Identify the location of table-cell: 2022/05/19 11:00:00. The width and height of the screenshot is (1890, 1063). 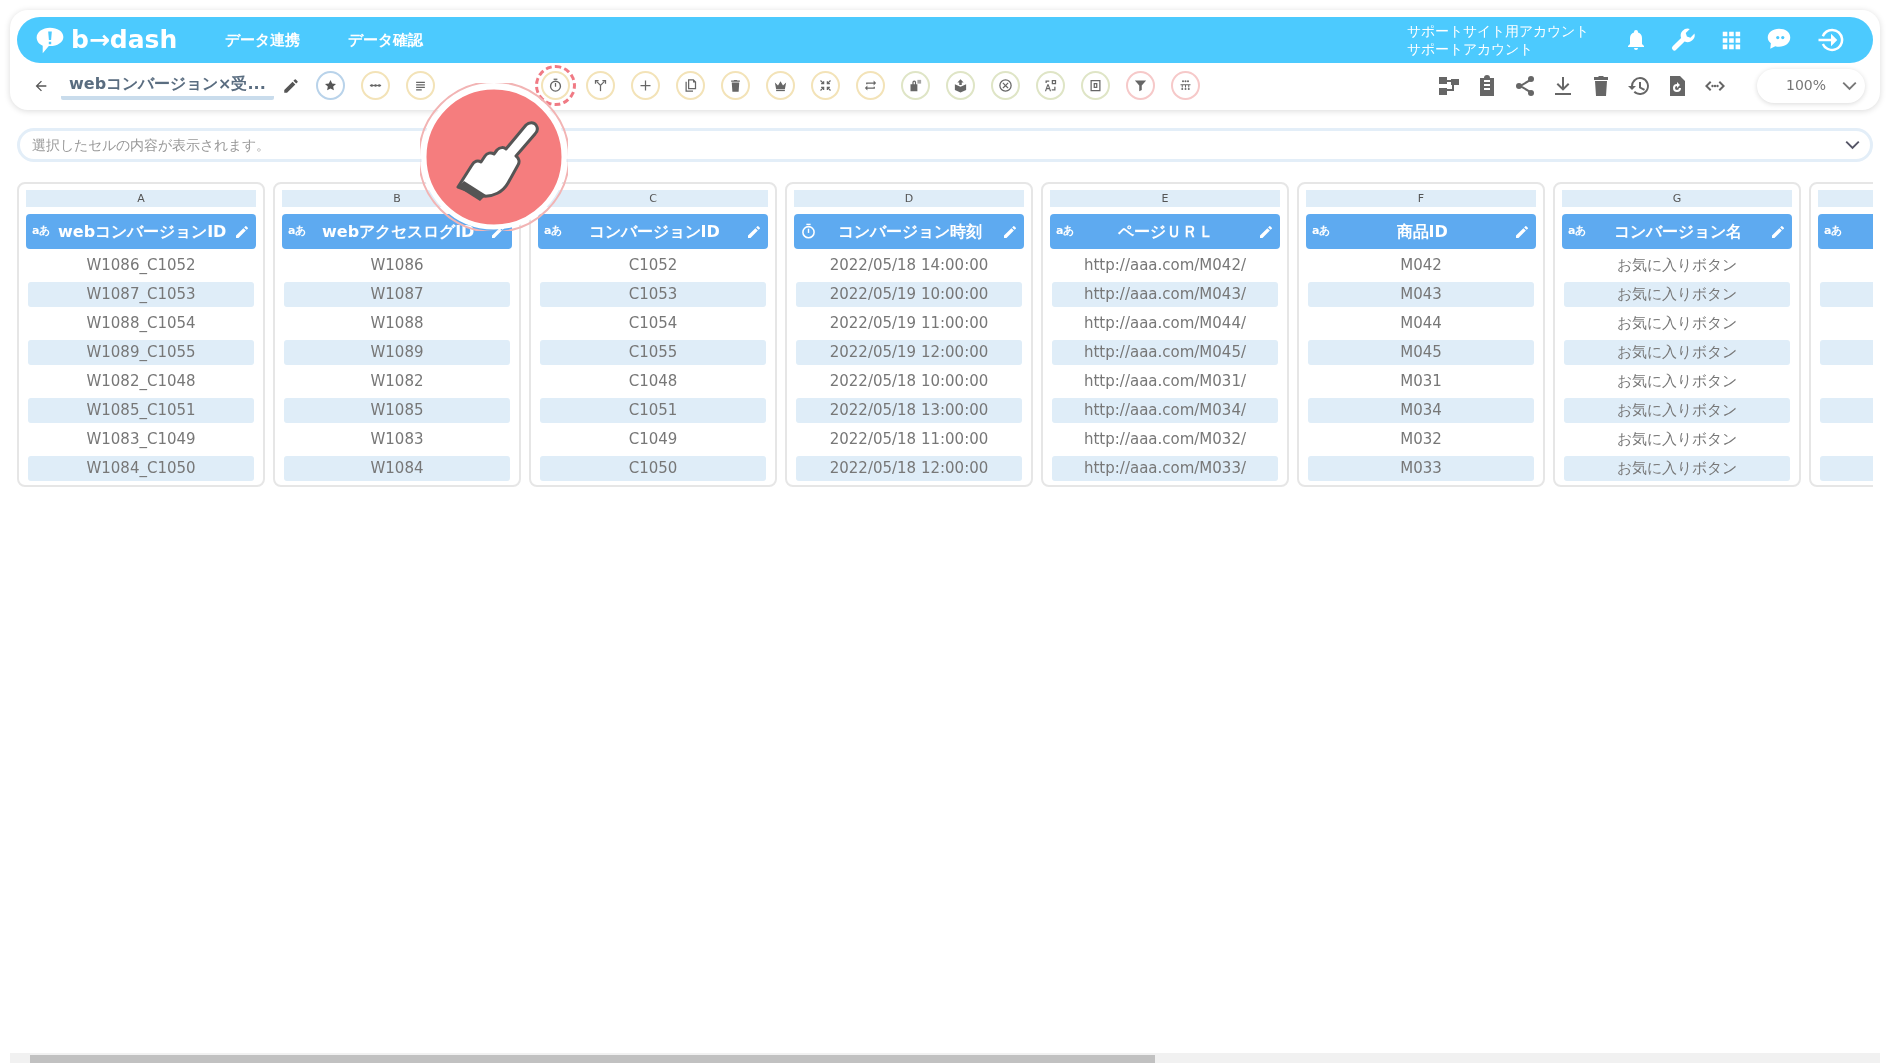
(909, 323).